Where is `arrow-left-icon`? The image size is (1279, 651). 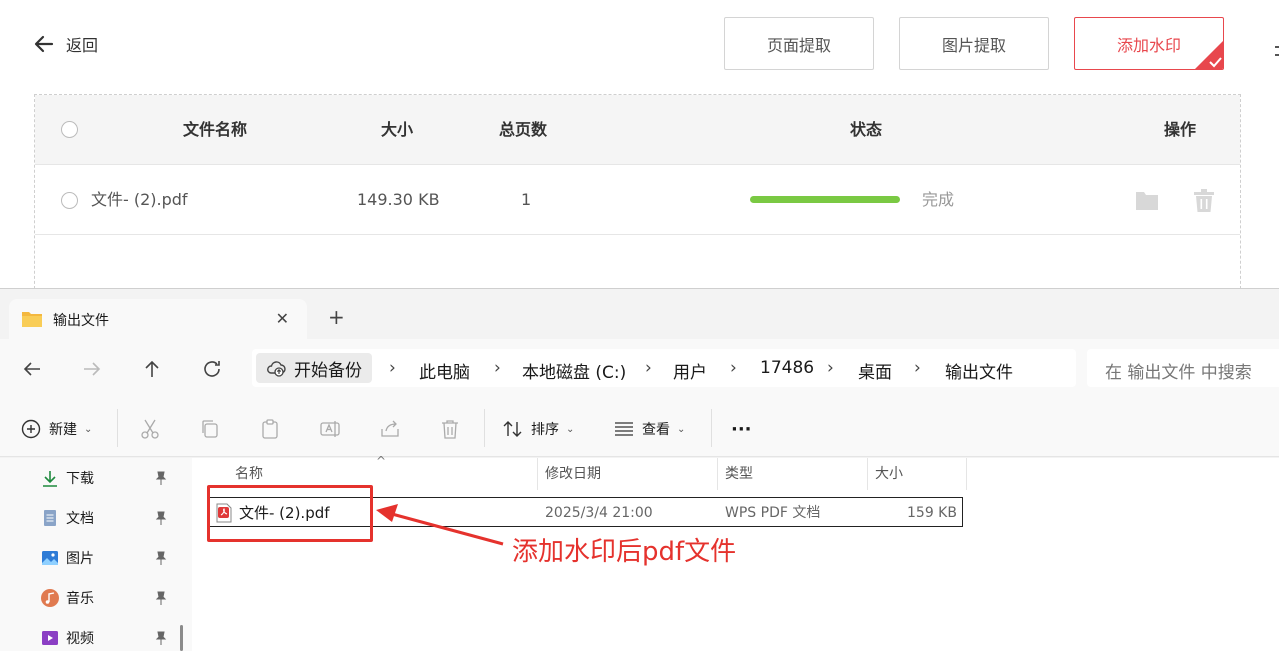
arrow-left-icon is located at coordinates (44, 44).